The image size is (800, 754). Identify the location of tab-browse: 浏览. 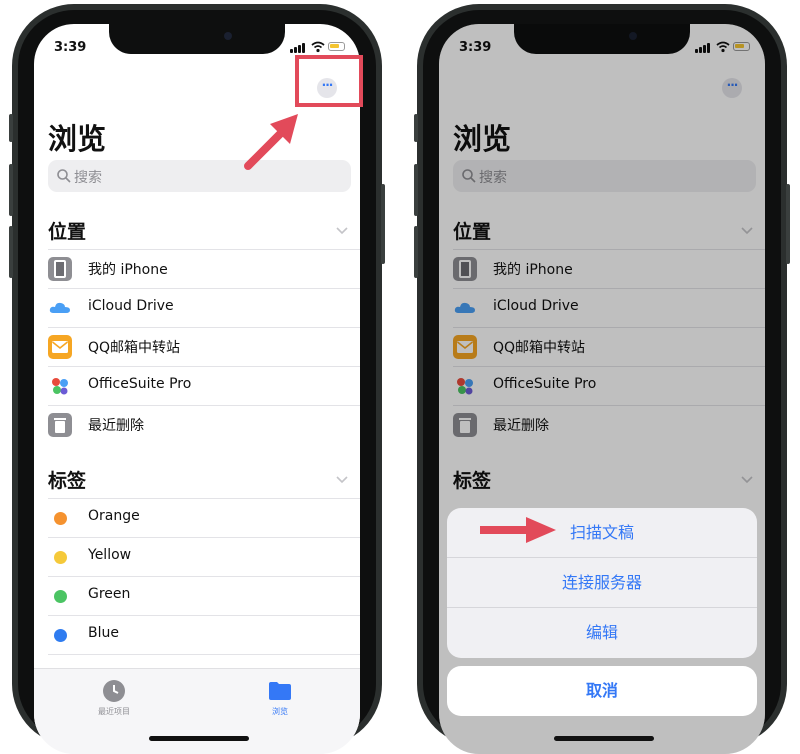
(280, 698).